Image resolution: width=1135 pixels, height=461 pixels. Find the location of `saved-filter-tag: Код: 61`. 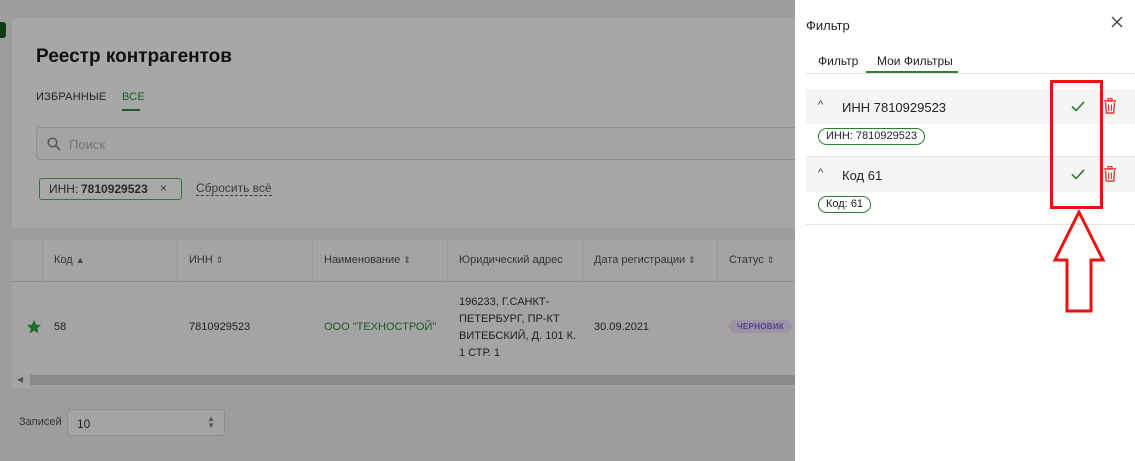

saved-filter-tag: Код: 61 is located at coordinates (845, 204).